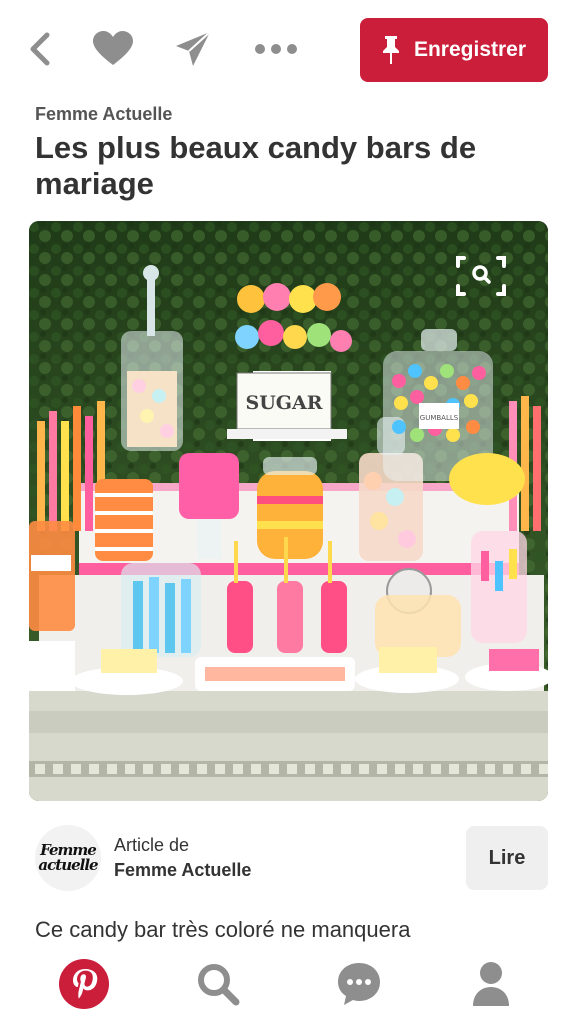 This screenshot has height=1024, width=577. What do you see at coordinates (223, 929) in the screenshot?
I see `pin-description: Ce candy bar très coloré ne manquera` at bounding box center [223, 929].